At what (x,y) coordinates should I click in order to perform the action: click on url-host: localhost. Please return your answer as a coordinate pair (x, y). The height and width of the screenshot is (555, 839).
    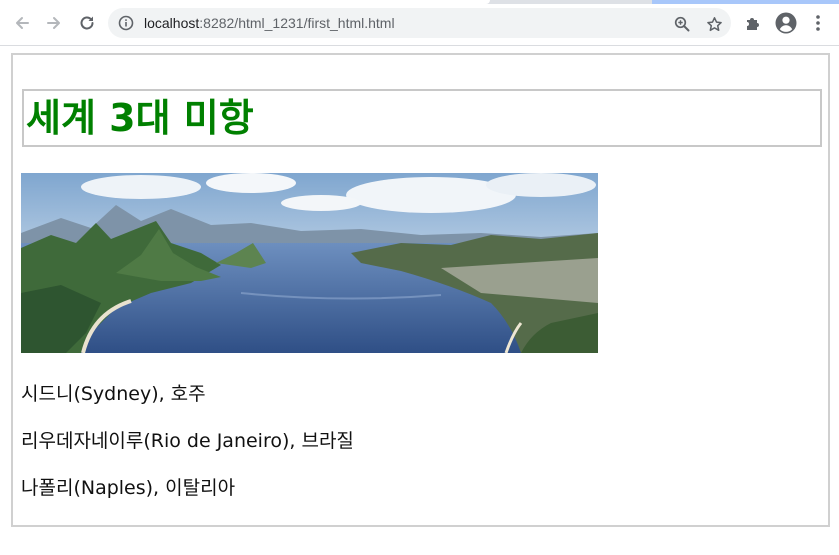
    Looking at the image, I should click on (172, 23).